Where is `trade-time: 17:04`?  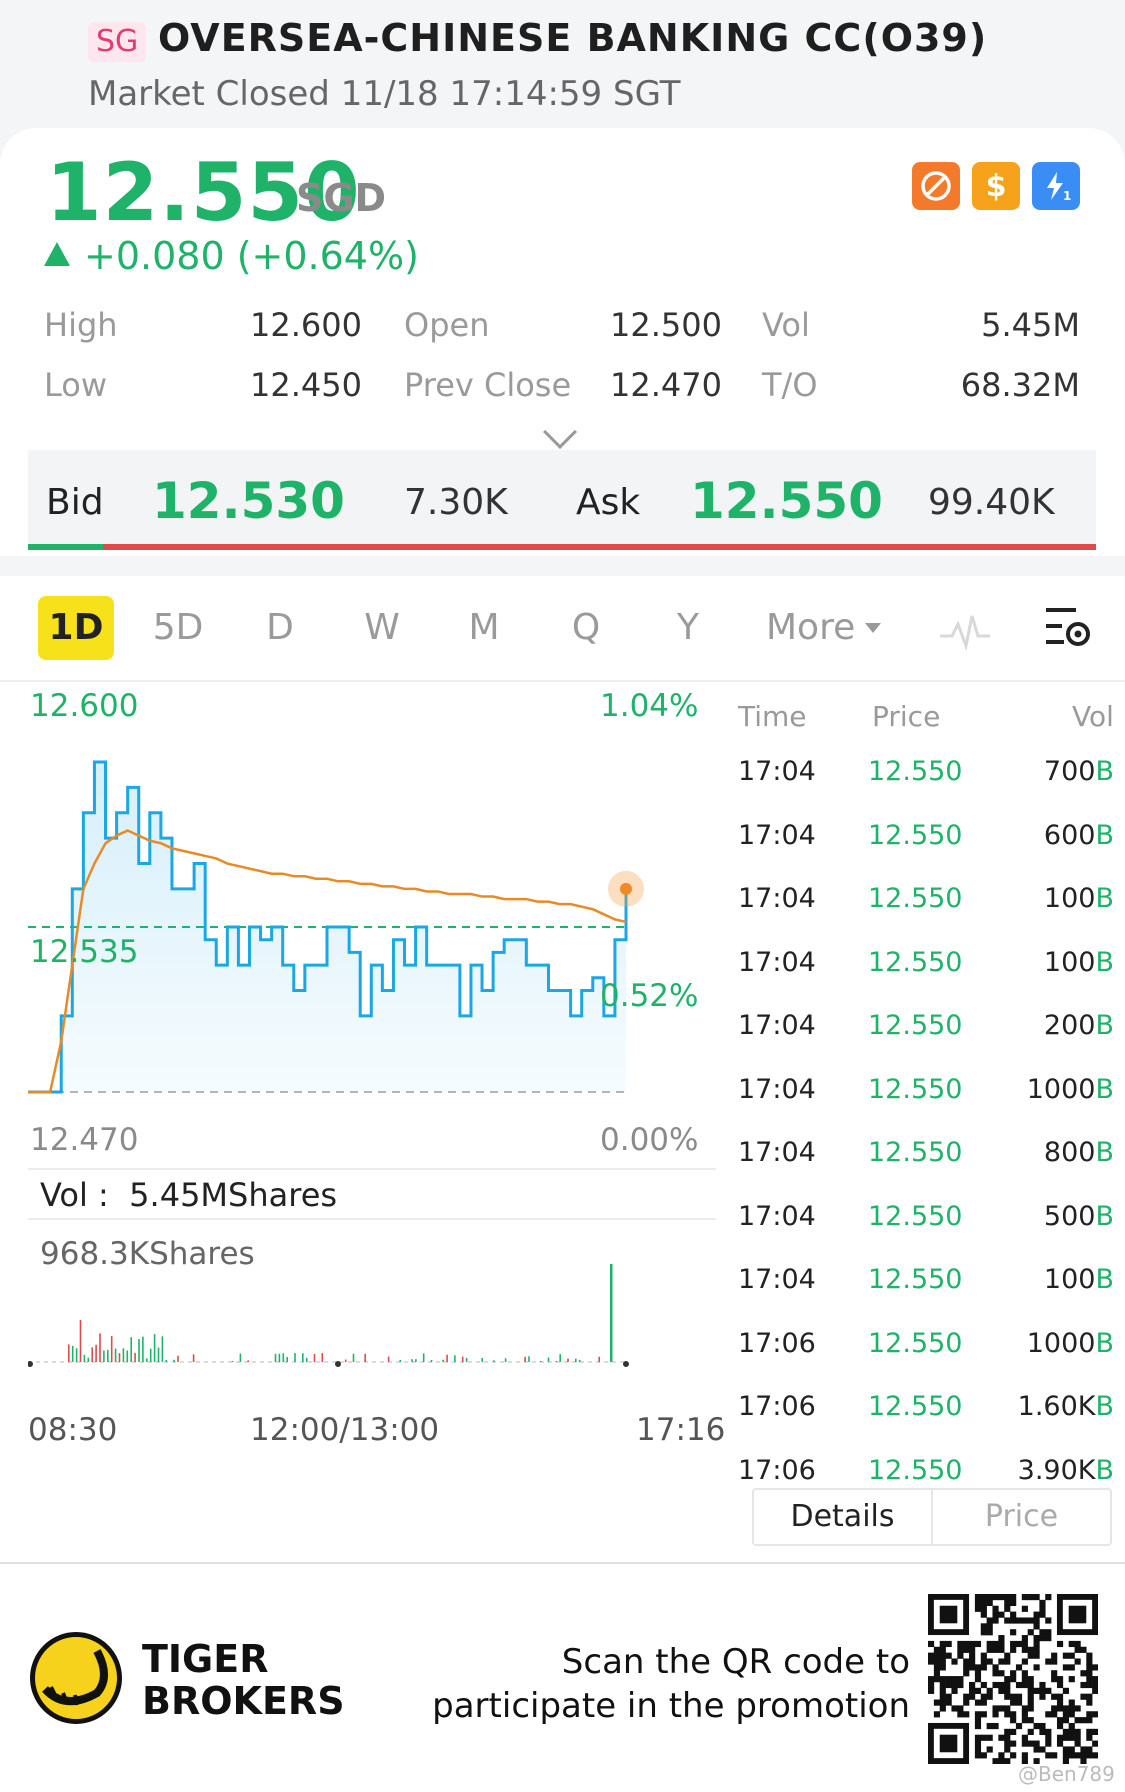
trade-time: 17:04 is located at coordinates (777, 1089).